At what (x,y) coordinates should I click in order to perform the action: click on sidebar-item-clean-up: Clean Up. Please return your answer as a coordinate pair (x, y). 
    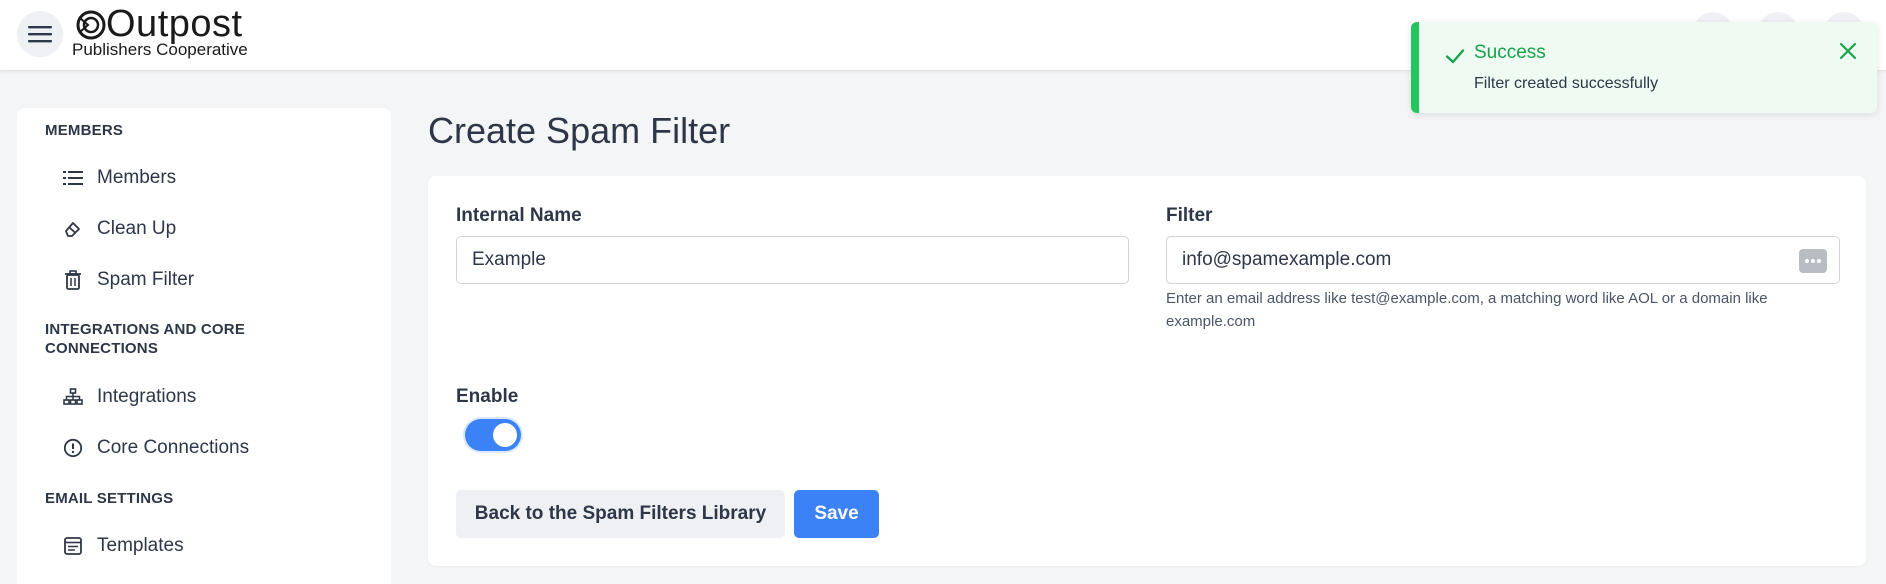
    Looking at the image, I should click on (119, 229).